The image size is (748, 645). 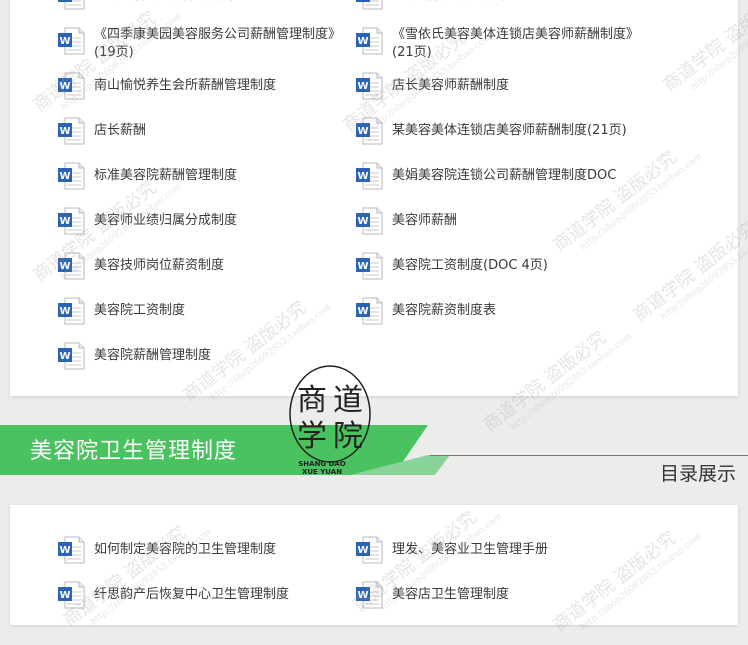 I want to click on document-title: 《四季康美园美容服务公司薪酬管理制度》(19页), so click(x=218, y=43).